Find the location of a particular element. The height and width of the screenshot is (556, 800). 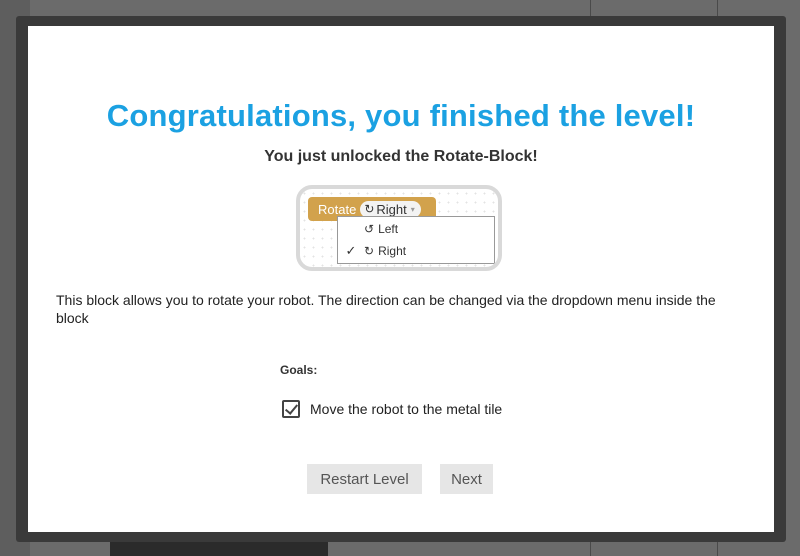

dialog-subtitle: You just unlocked the Rotate-Block! is located at coordinates (401, 156).